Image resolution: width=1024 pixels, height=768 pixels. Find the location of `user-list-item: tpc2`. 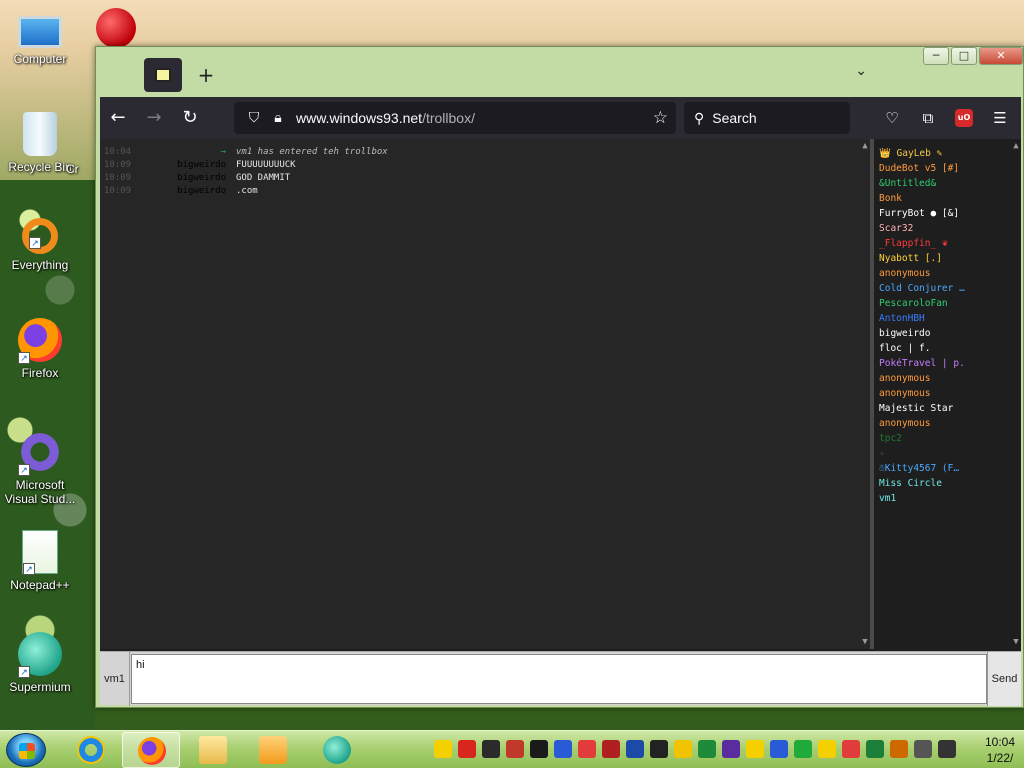

user-list-item: tpc2 is located at coordinates (890, 438).